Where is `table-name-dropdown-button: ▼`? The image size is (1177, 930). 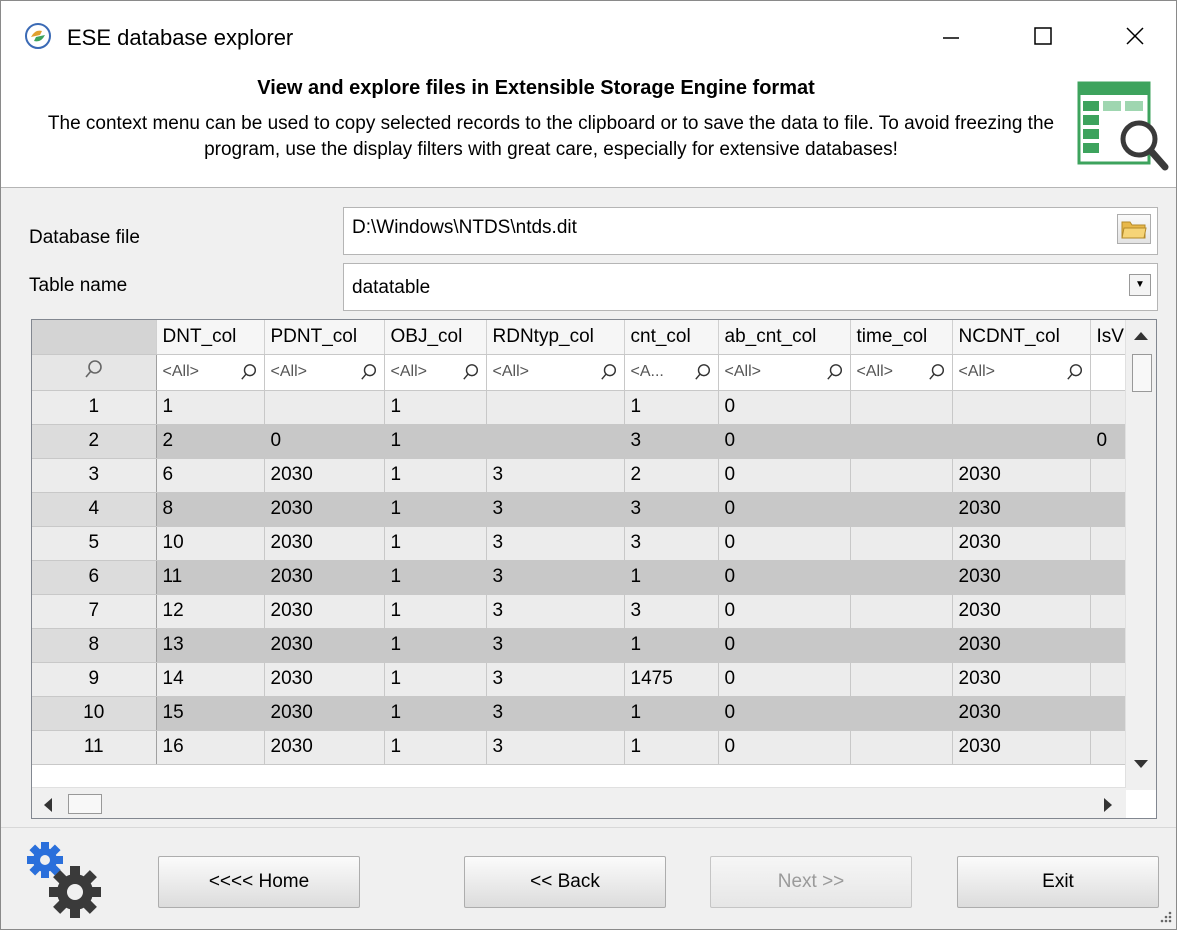 table-name-dropdown-button: ▼ is located at coordinates (1140, 285).